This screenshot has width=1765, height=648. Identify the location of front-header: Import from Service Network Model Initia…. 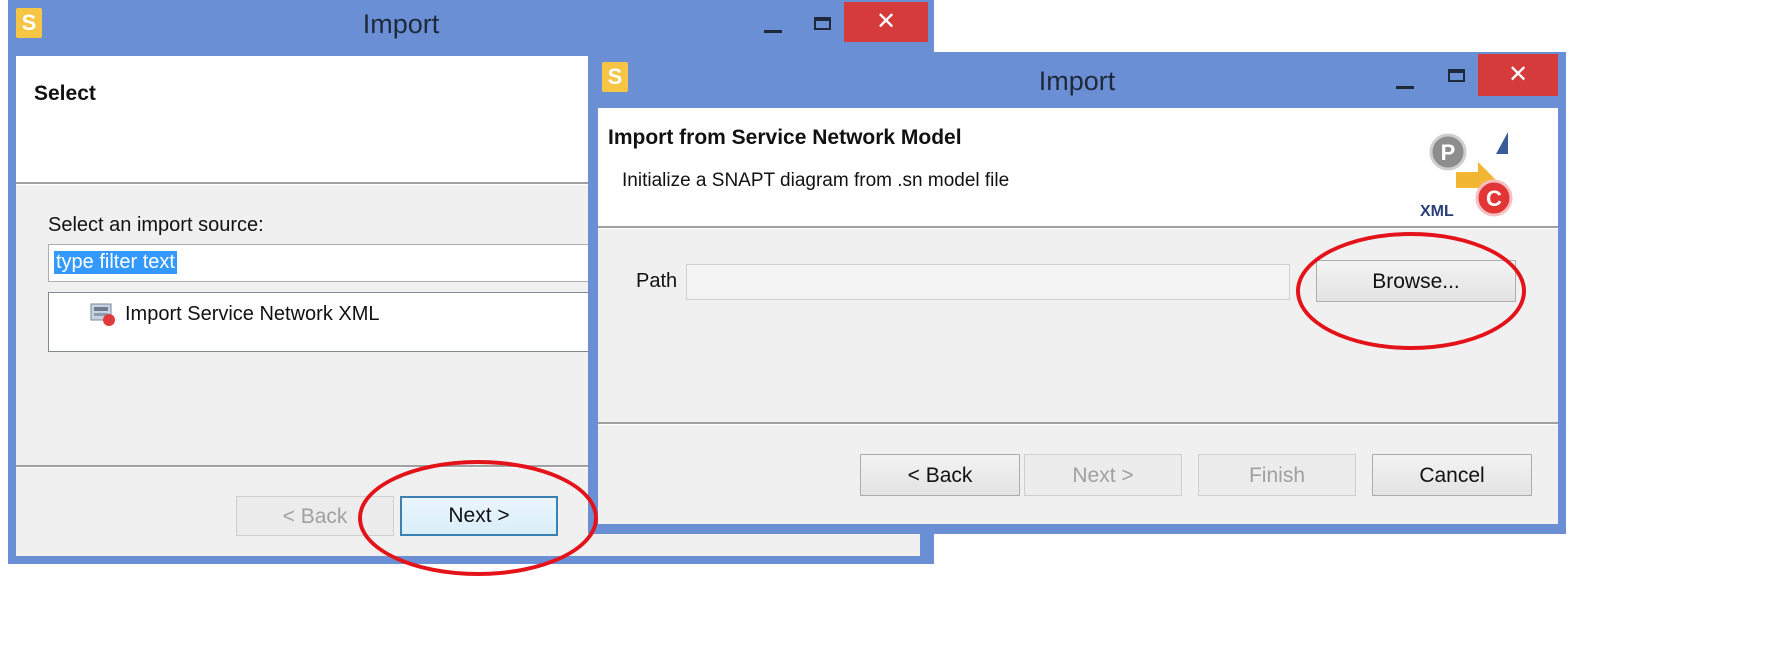
(1078, 167).